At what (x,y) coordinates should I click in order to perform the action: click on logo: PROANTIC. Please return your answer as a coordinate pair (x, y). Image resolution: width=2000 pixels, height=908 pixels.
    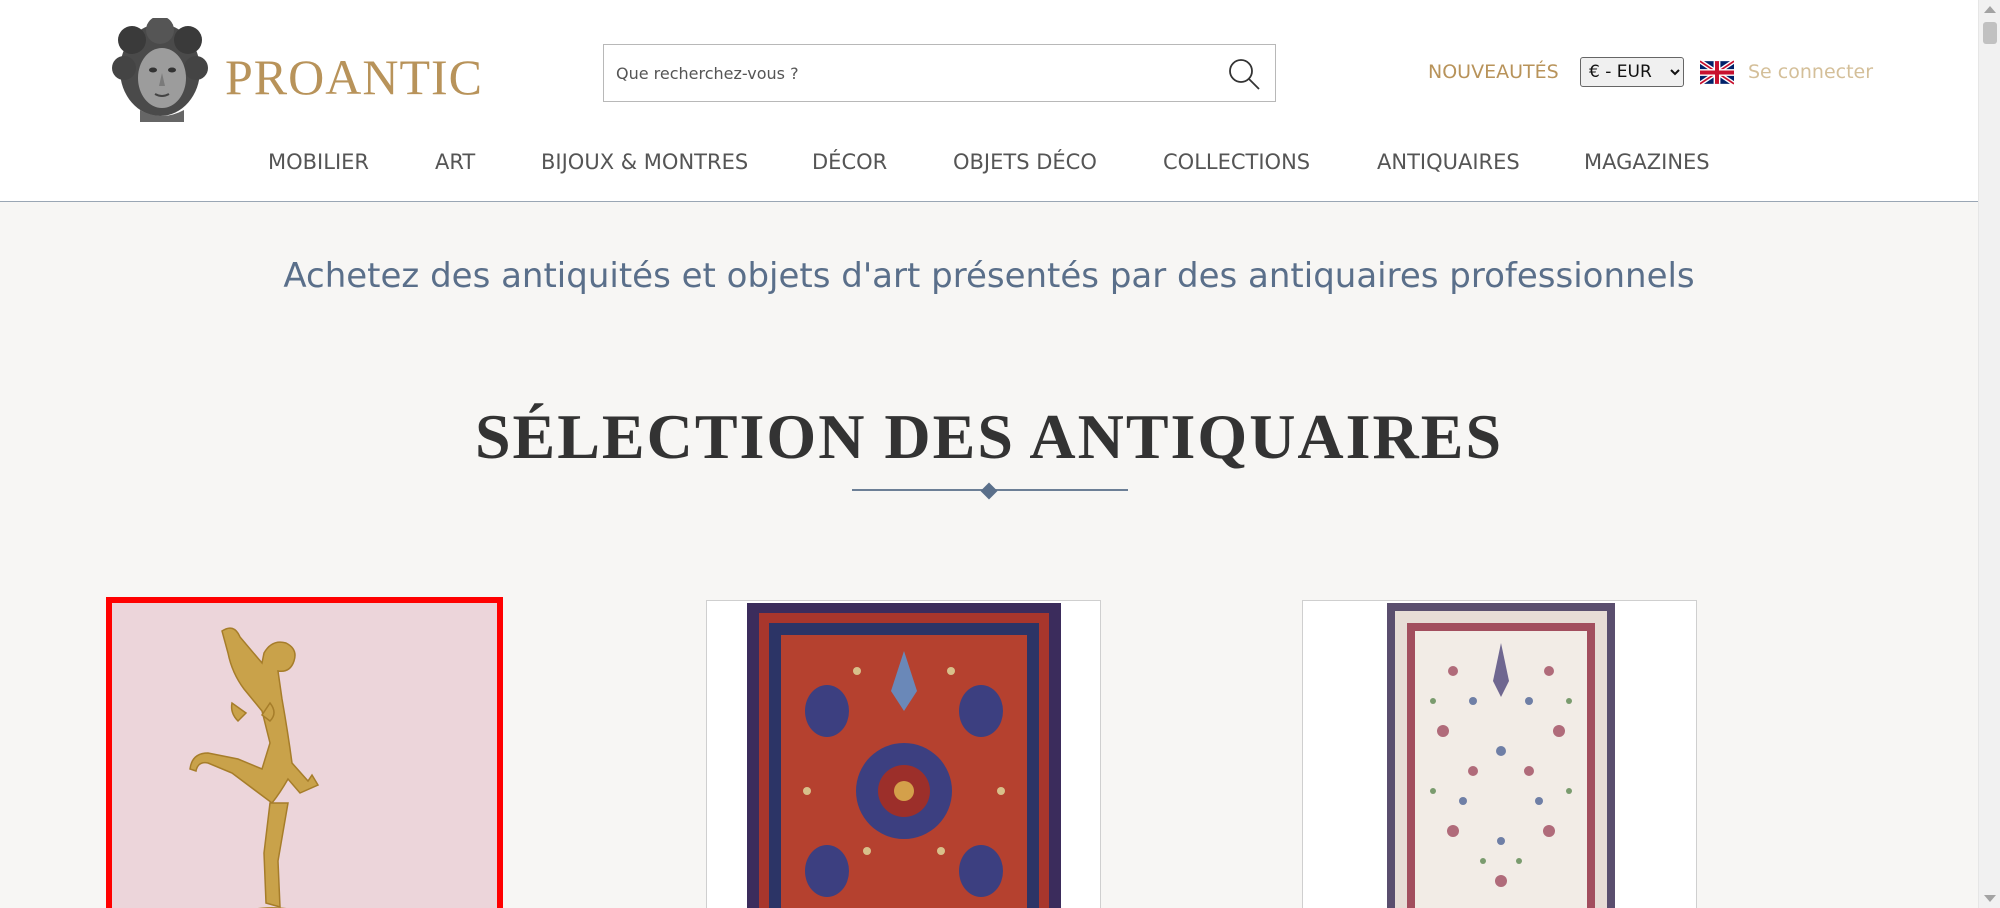
    Looking at the image, I should click on (296, 73).